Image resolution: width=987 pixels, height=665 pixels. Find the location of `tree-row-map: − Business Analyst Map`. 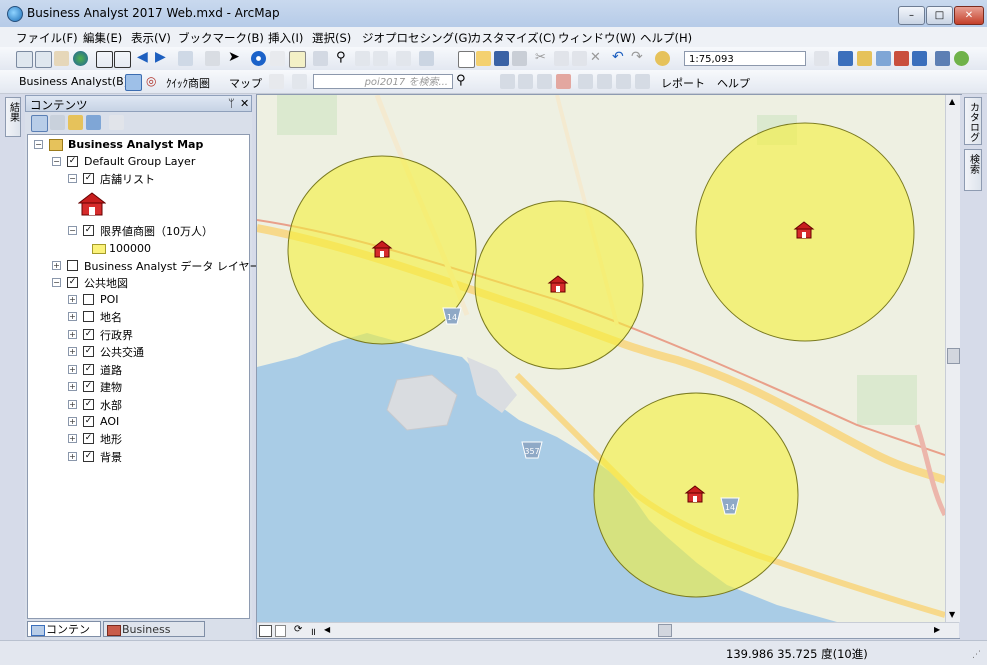

tree-row-map: − Business Analyst Map is located at coordinates (118, 144).